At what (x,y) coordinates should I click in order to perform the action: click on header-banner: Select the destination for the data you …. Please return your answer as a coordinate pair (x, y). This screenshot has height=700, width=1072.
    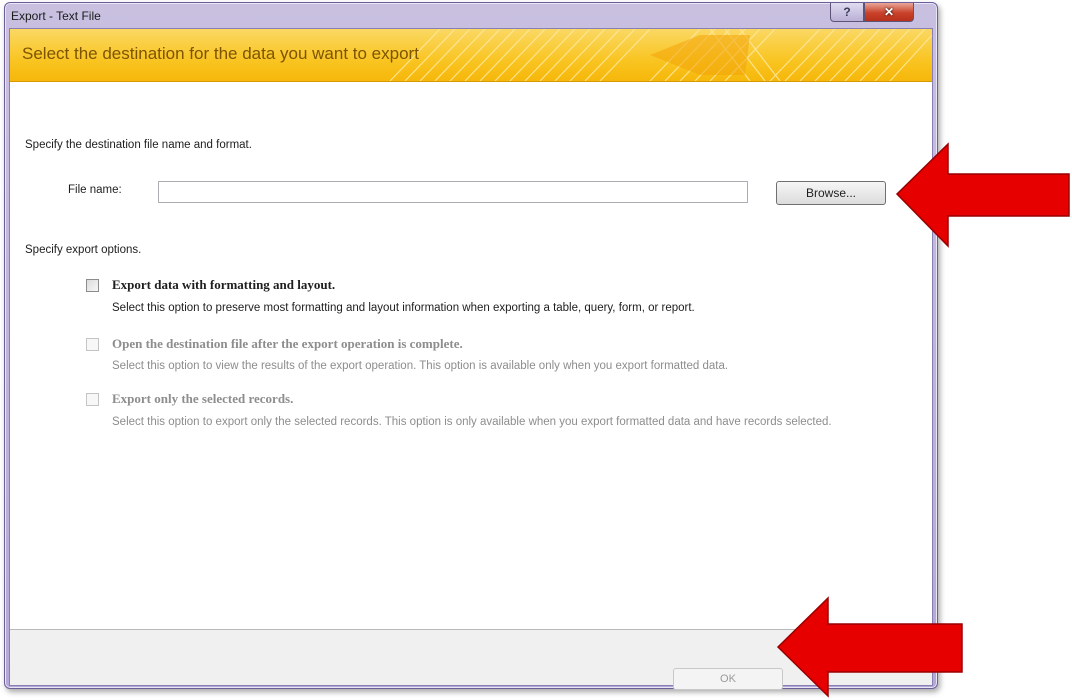
    Looking at the image, I should click on (471, 55).